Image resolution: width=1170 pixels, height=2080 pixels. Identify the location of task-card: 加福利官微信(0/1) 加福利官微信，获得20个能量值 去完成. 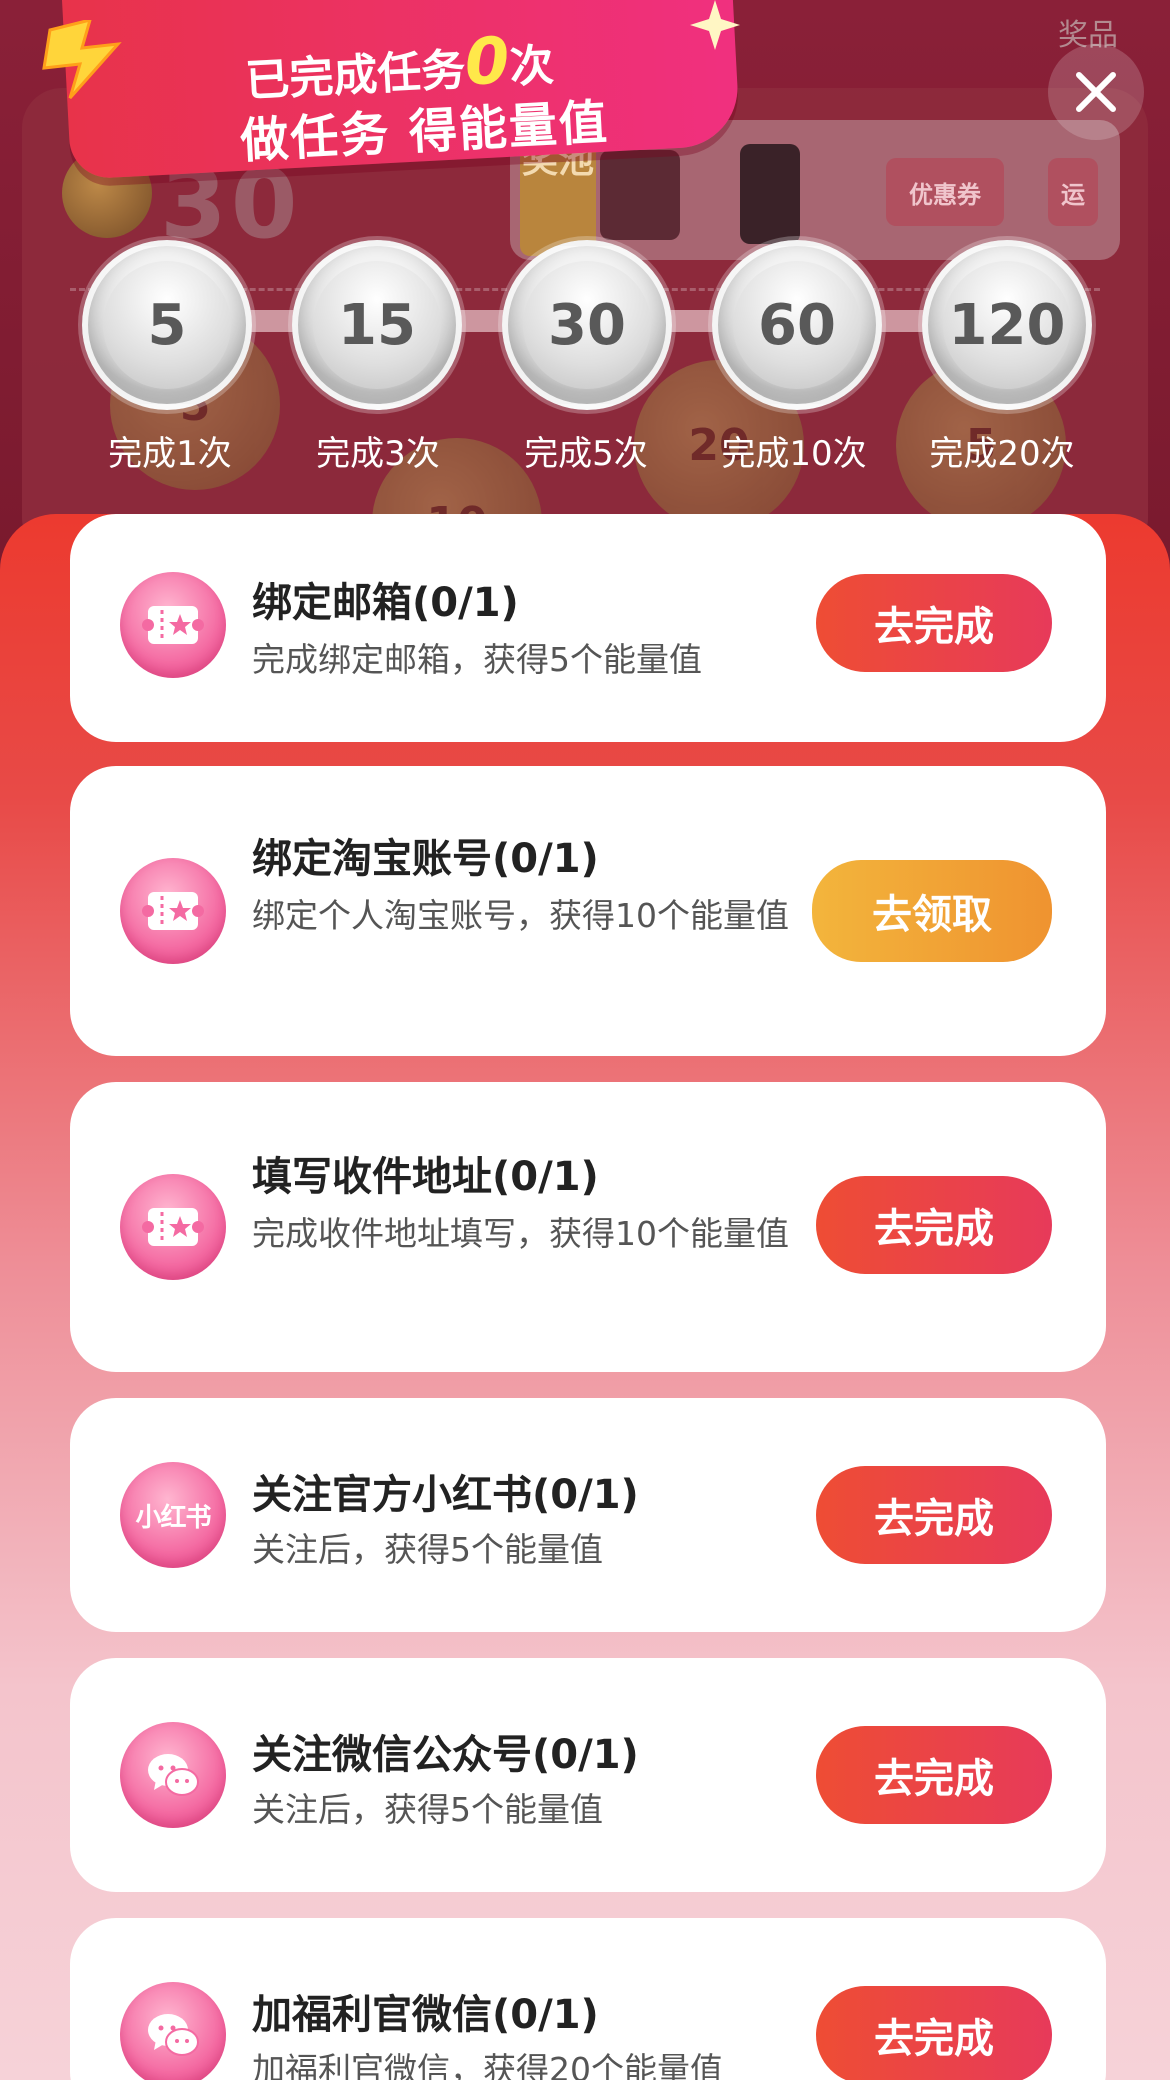
(588, 1999).